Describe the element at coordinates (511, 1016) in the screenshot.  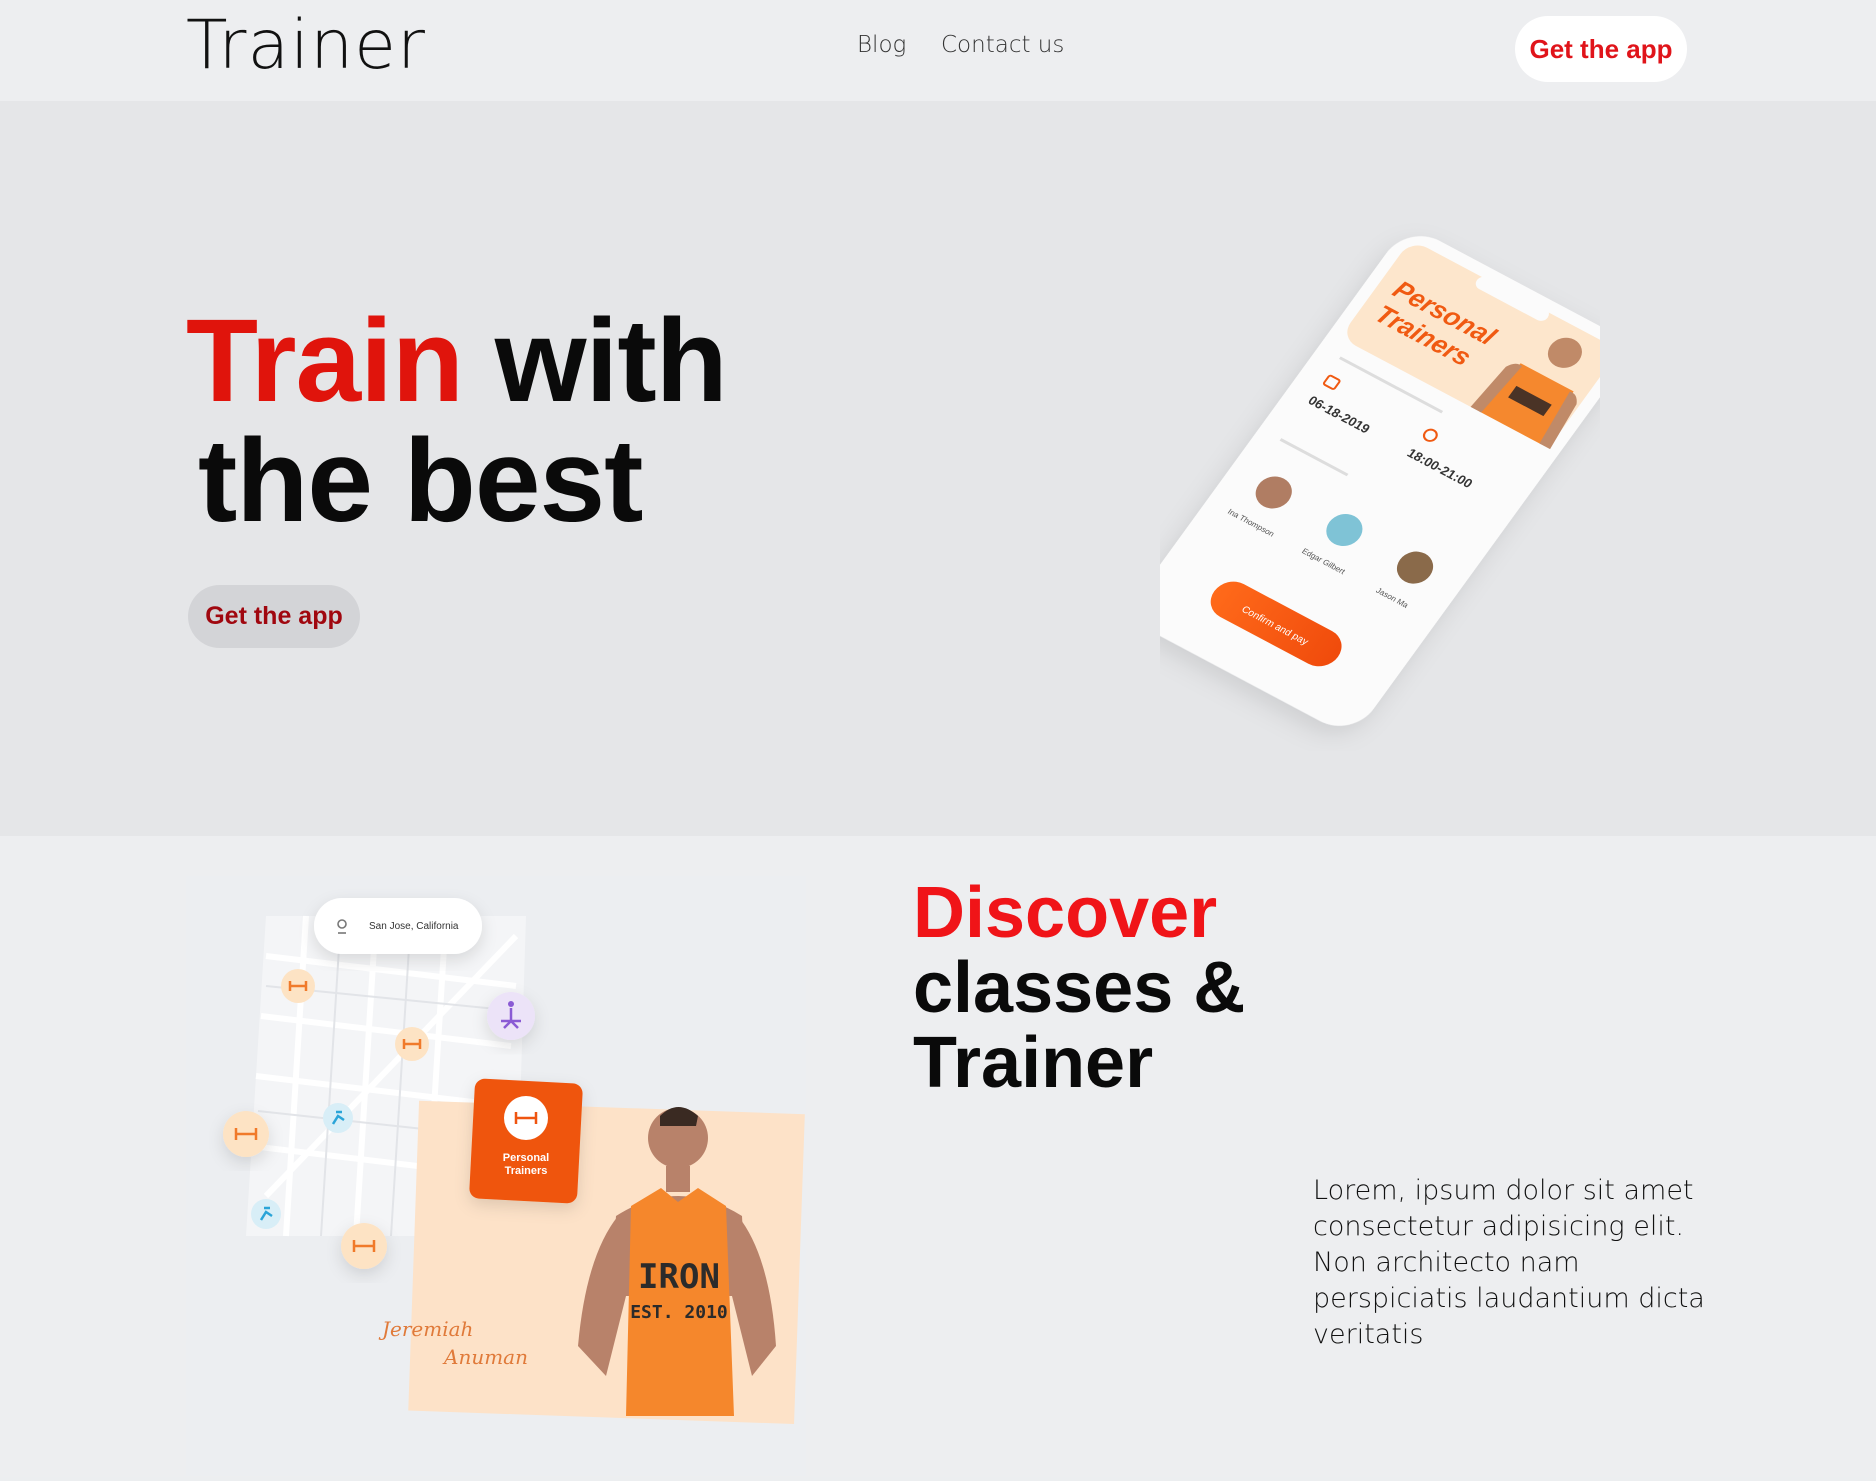
I see `yoga-marker-icon` at that location.